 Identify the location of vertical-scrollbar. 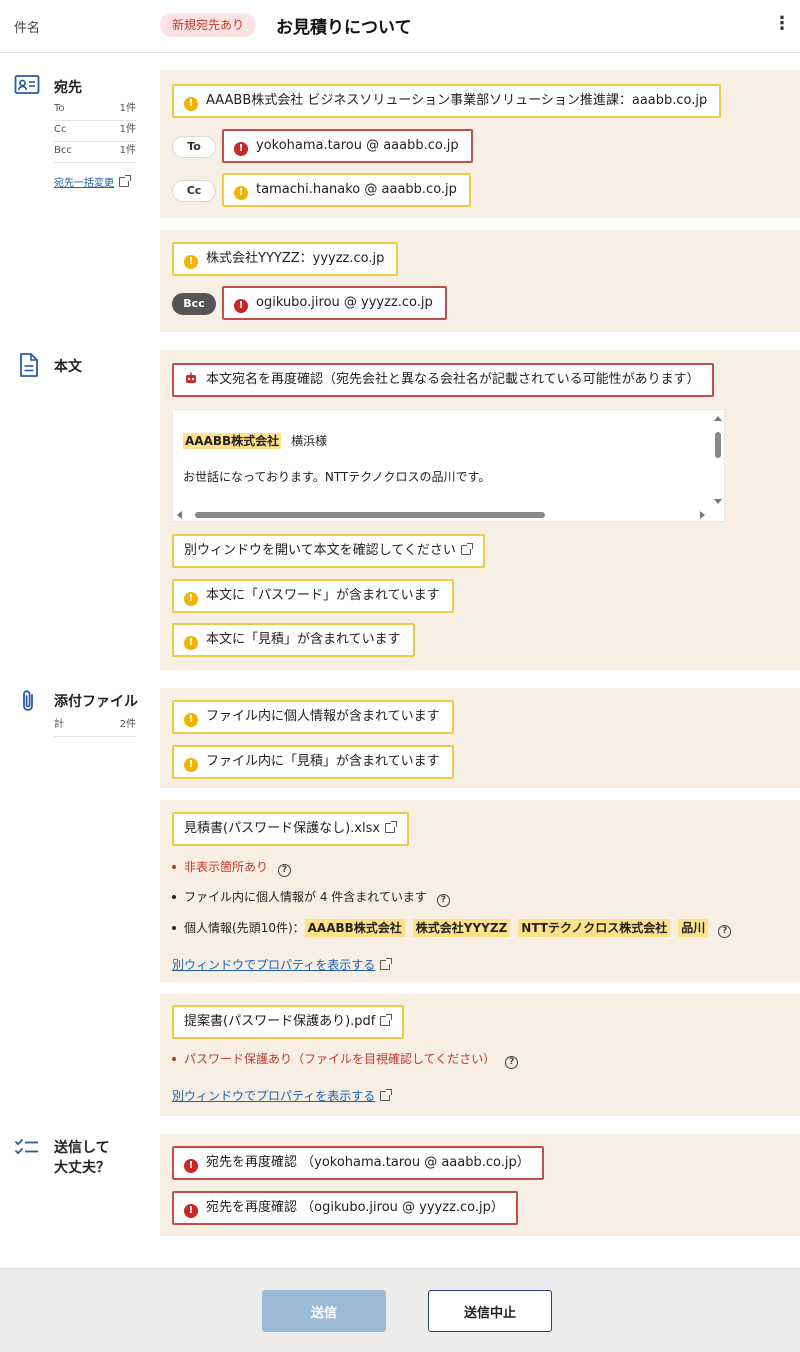
(718, 460).